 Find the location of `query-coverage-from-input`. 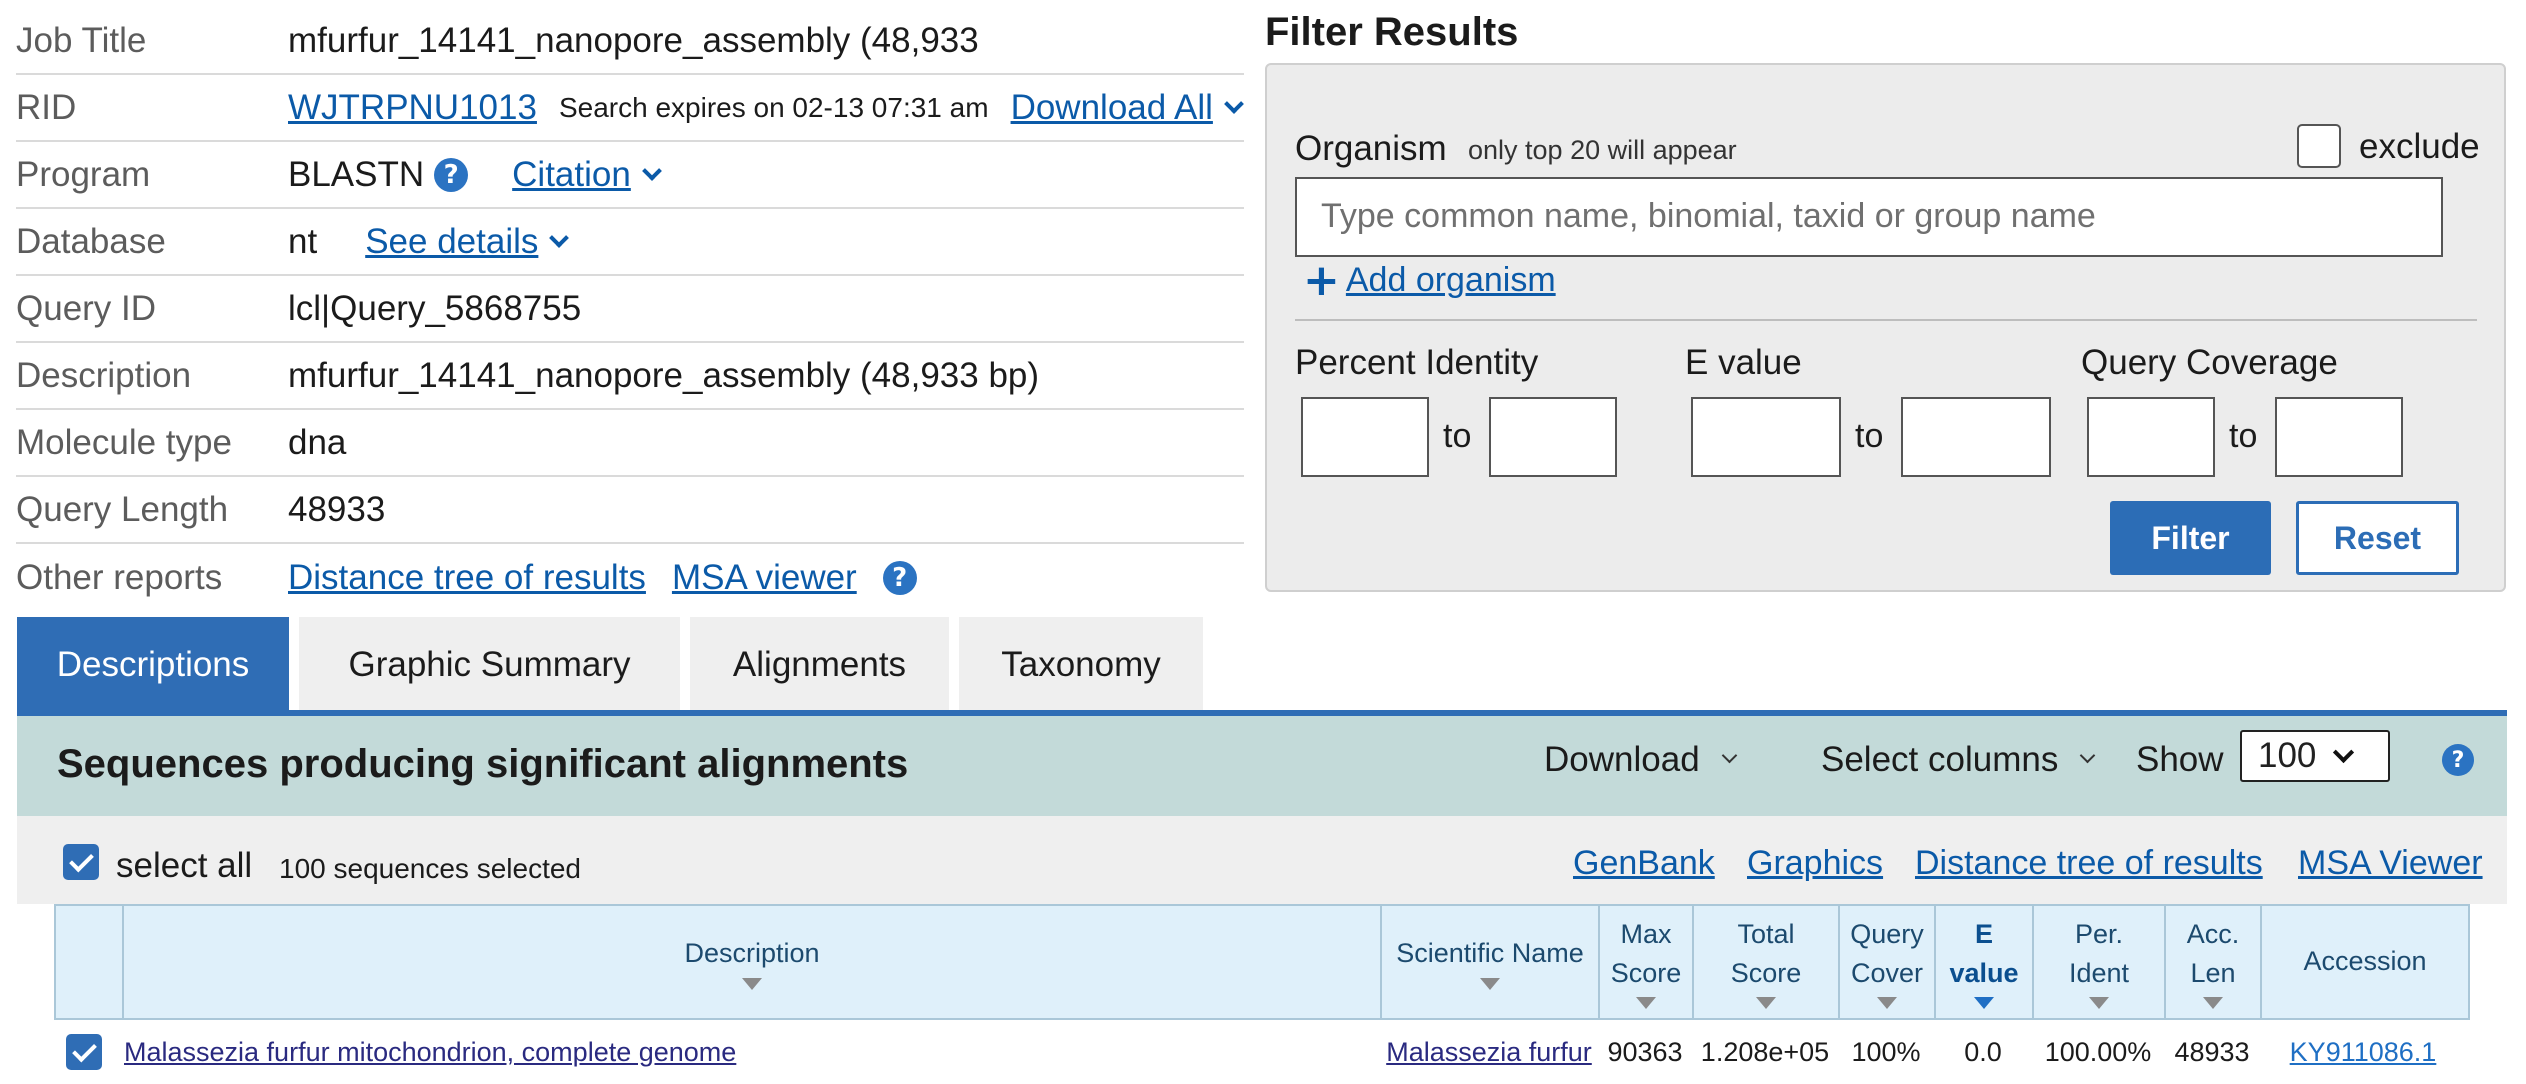

query-coverage-from-input is located at coordinates (2151, 437).